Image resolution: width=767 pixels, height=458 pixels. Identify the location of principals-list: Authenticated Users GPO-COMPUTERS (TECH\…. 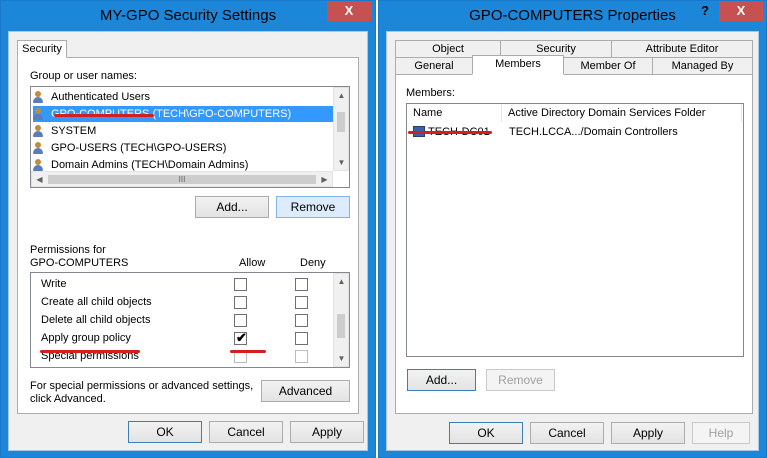
(190, 137).